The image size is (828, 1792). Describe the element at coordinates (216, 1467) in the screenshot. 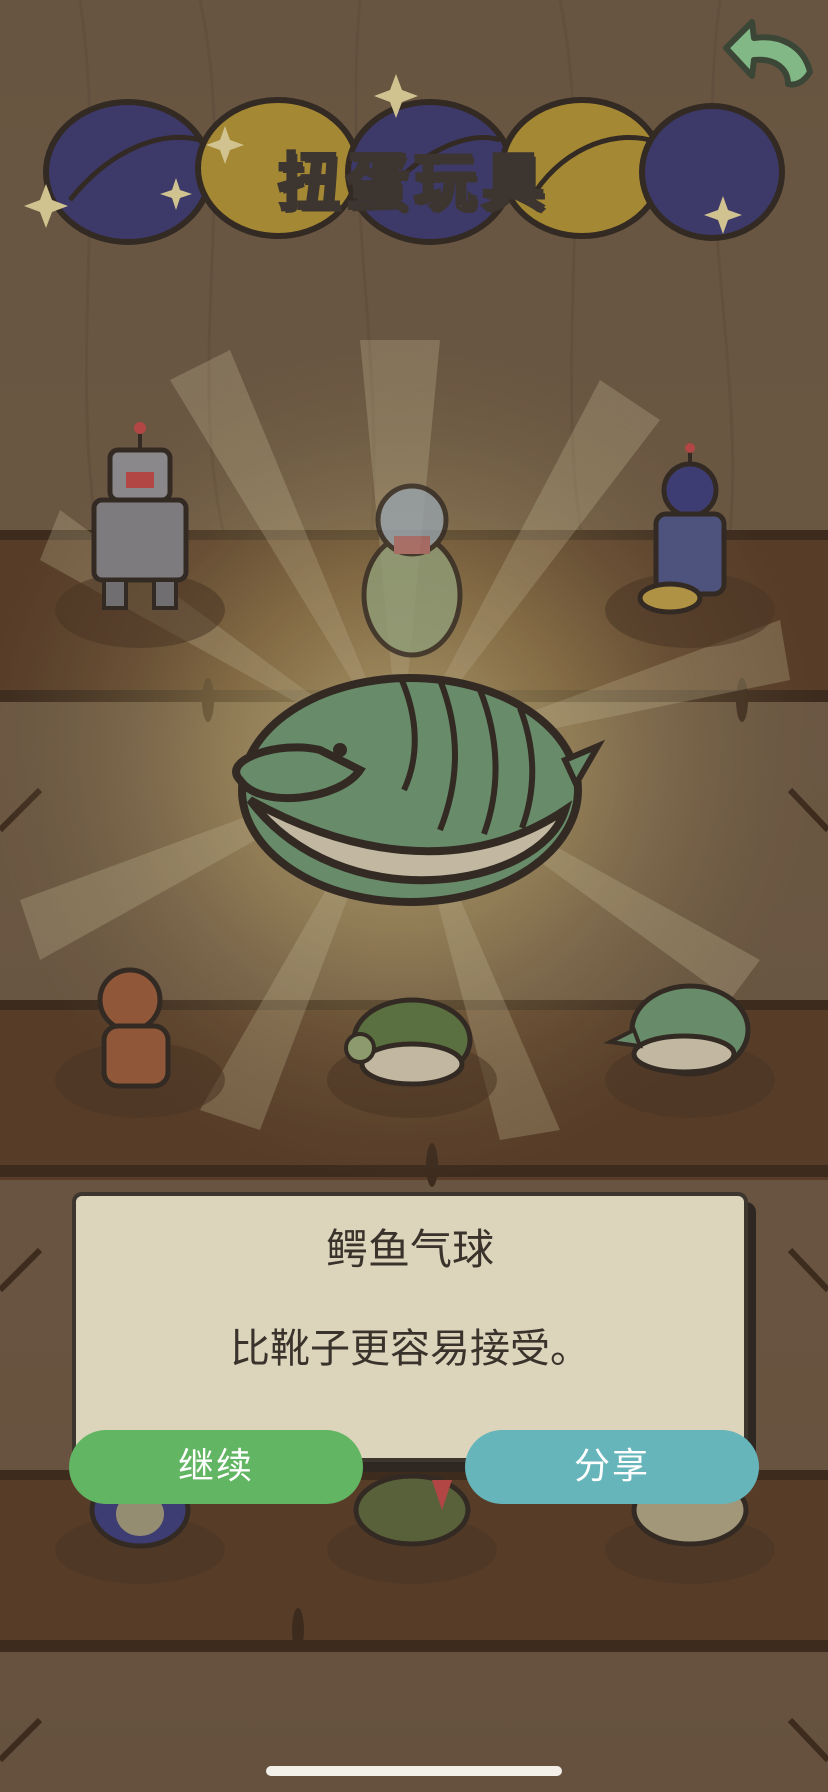

I see `continue-button: 继续` at that location.